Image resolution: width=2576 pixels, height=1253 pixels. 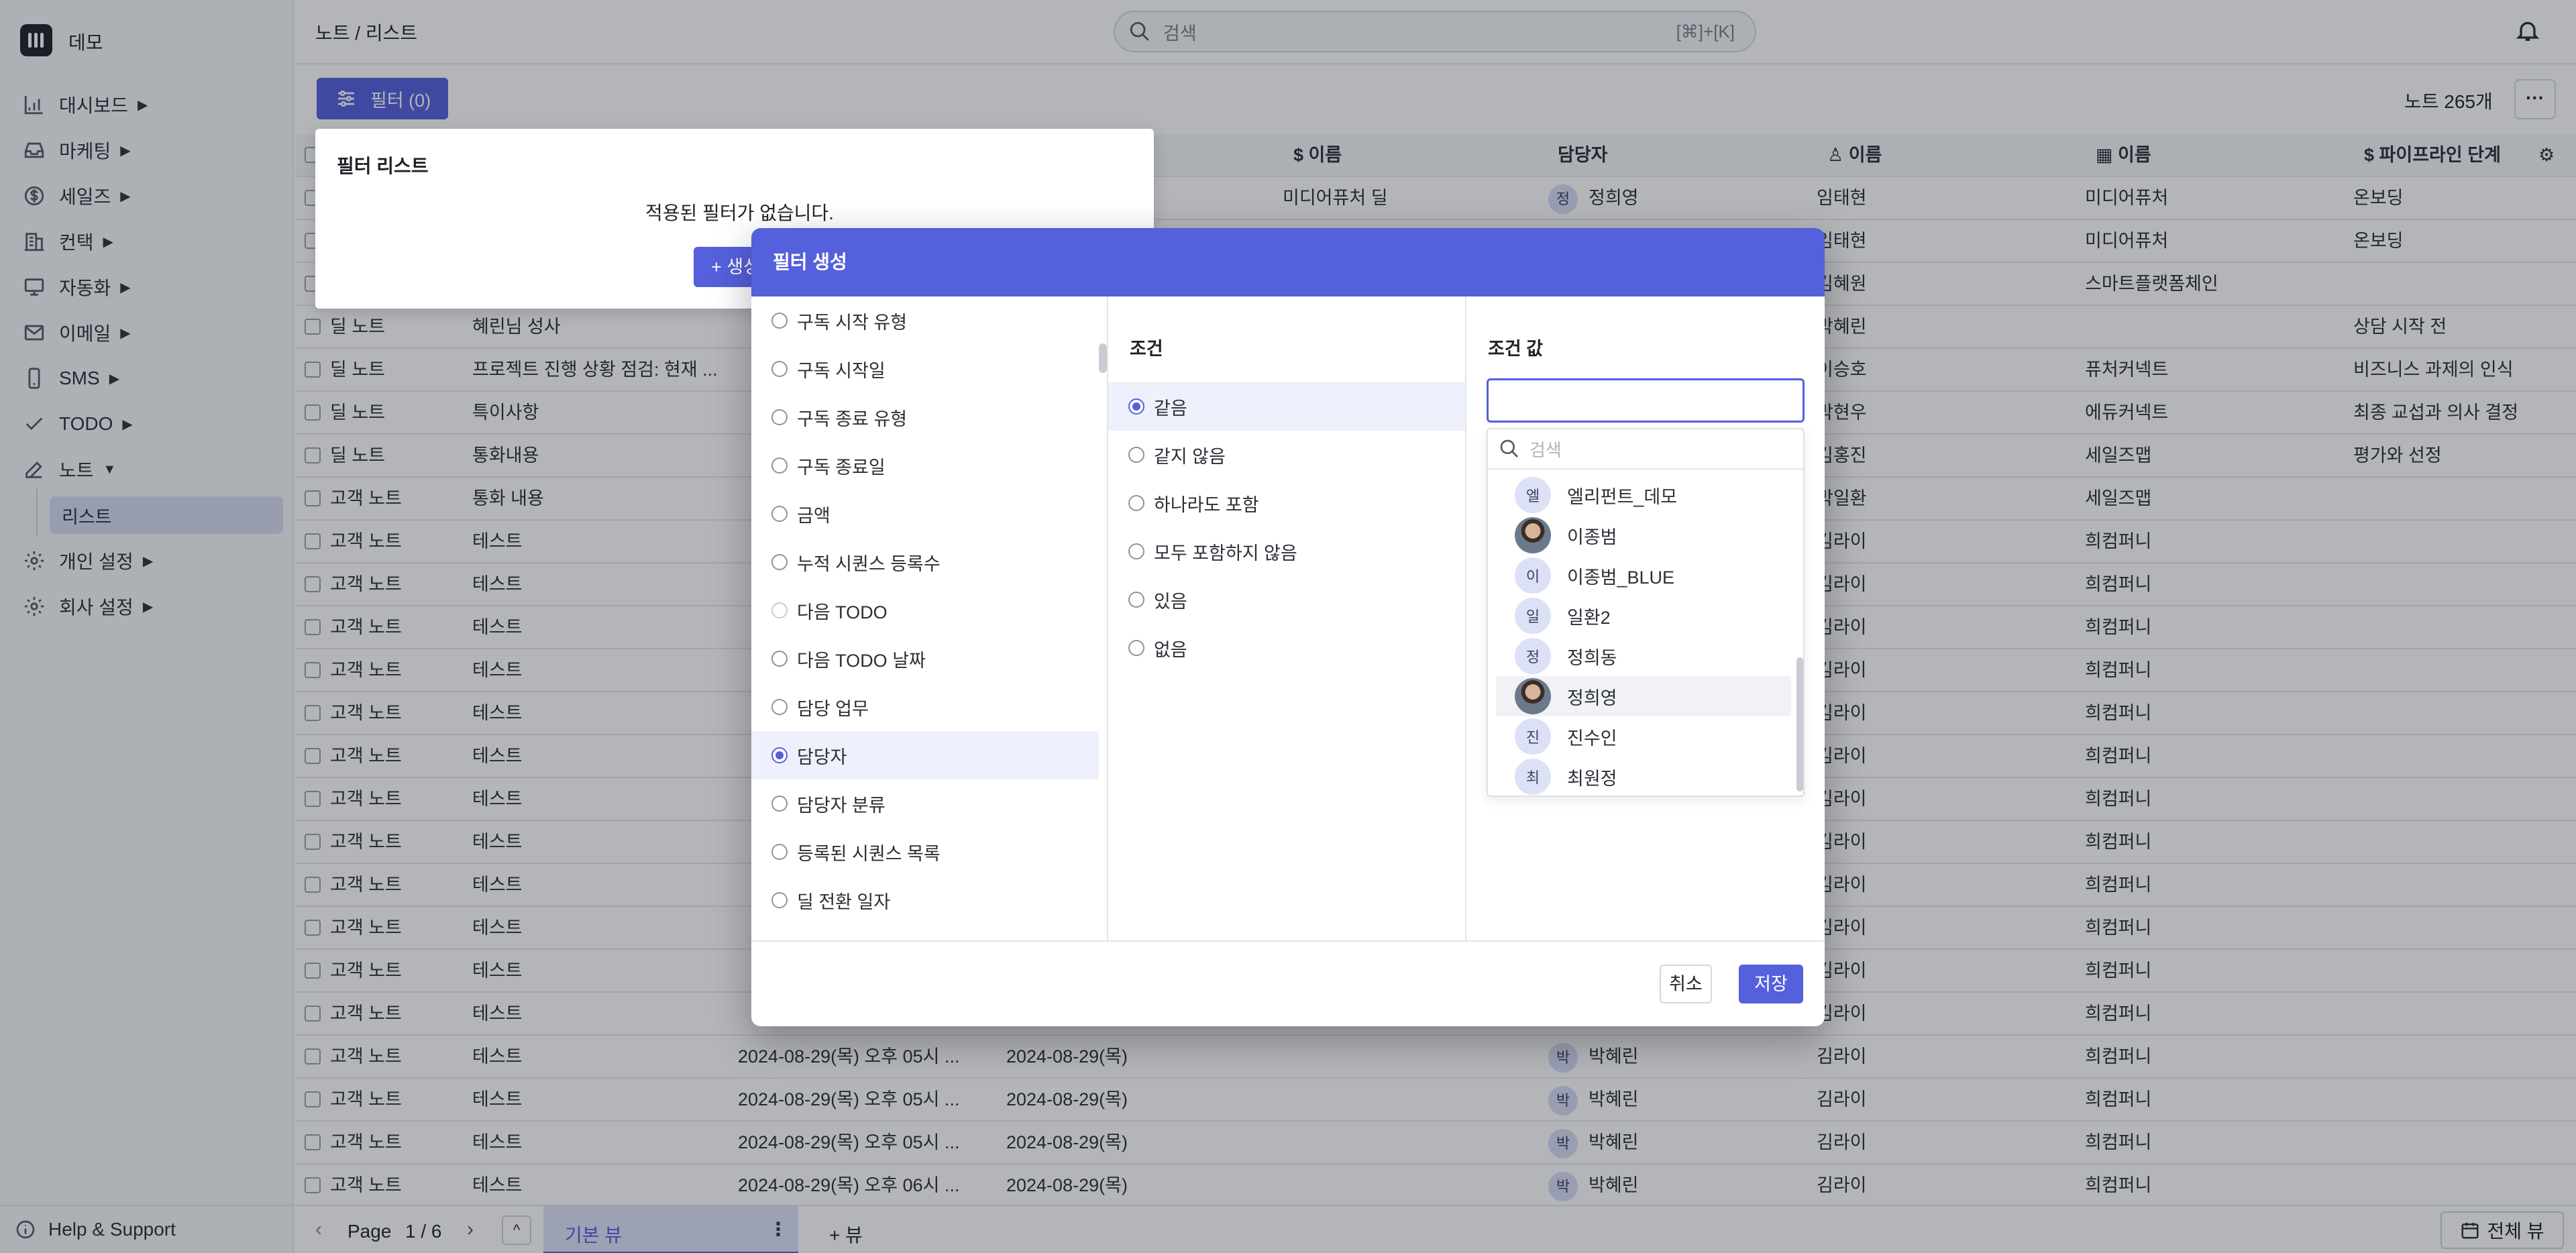 I want to click on user-name: 정희영, so click(x=1592, y=698).